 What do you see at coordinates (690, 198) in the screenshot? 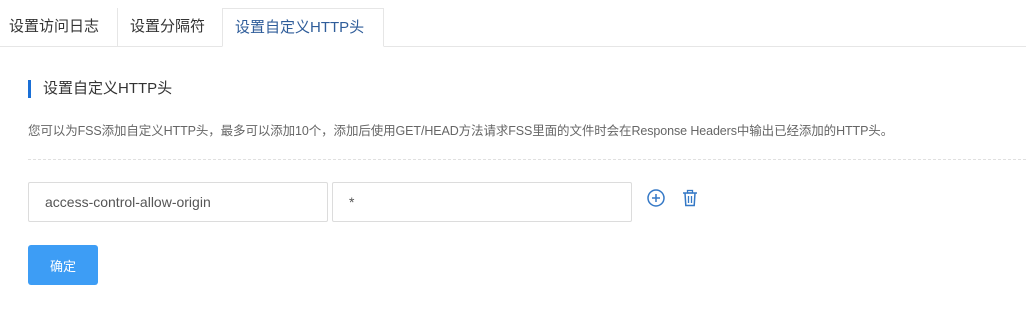
I see `trash-icon` at bounding box center [690, 198].